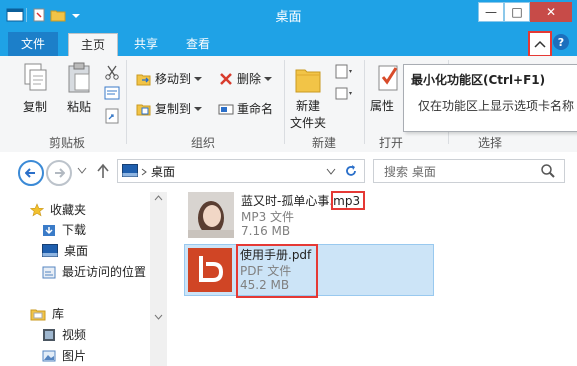  I want to click on tab-view: 查看, so click(198, 44).